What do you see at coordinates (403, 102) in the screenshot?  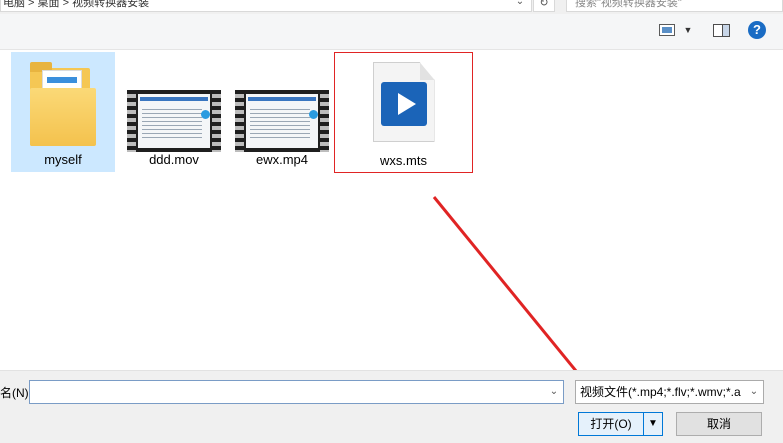 I see `mts-file-icon` at bounding box center [403, 102].